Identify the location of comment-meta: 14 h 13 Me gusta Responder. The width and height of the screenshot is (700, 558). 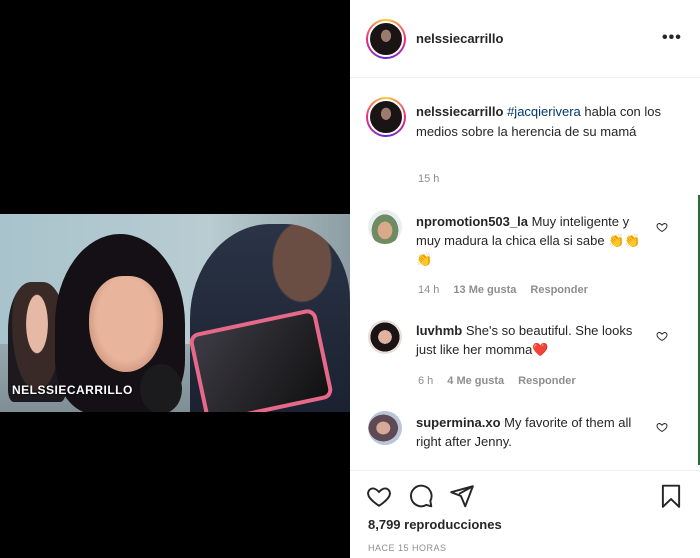
(510, 290).